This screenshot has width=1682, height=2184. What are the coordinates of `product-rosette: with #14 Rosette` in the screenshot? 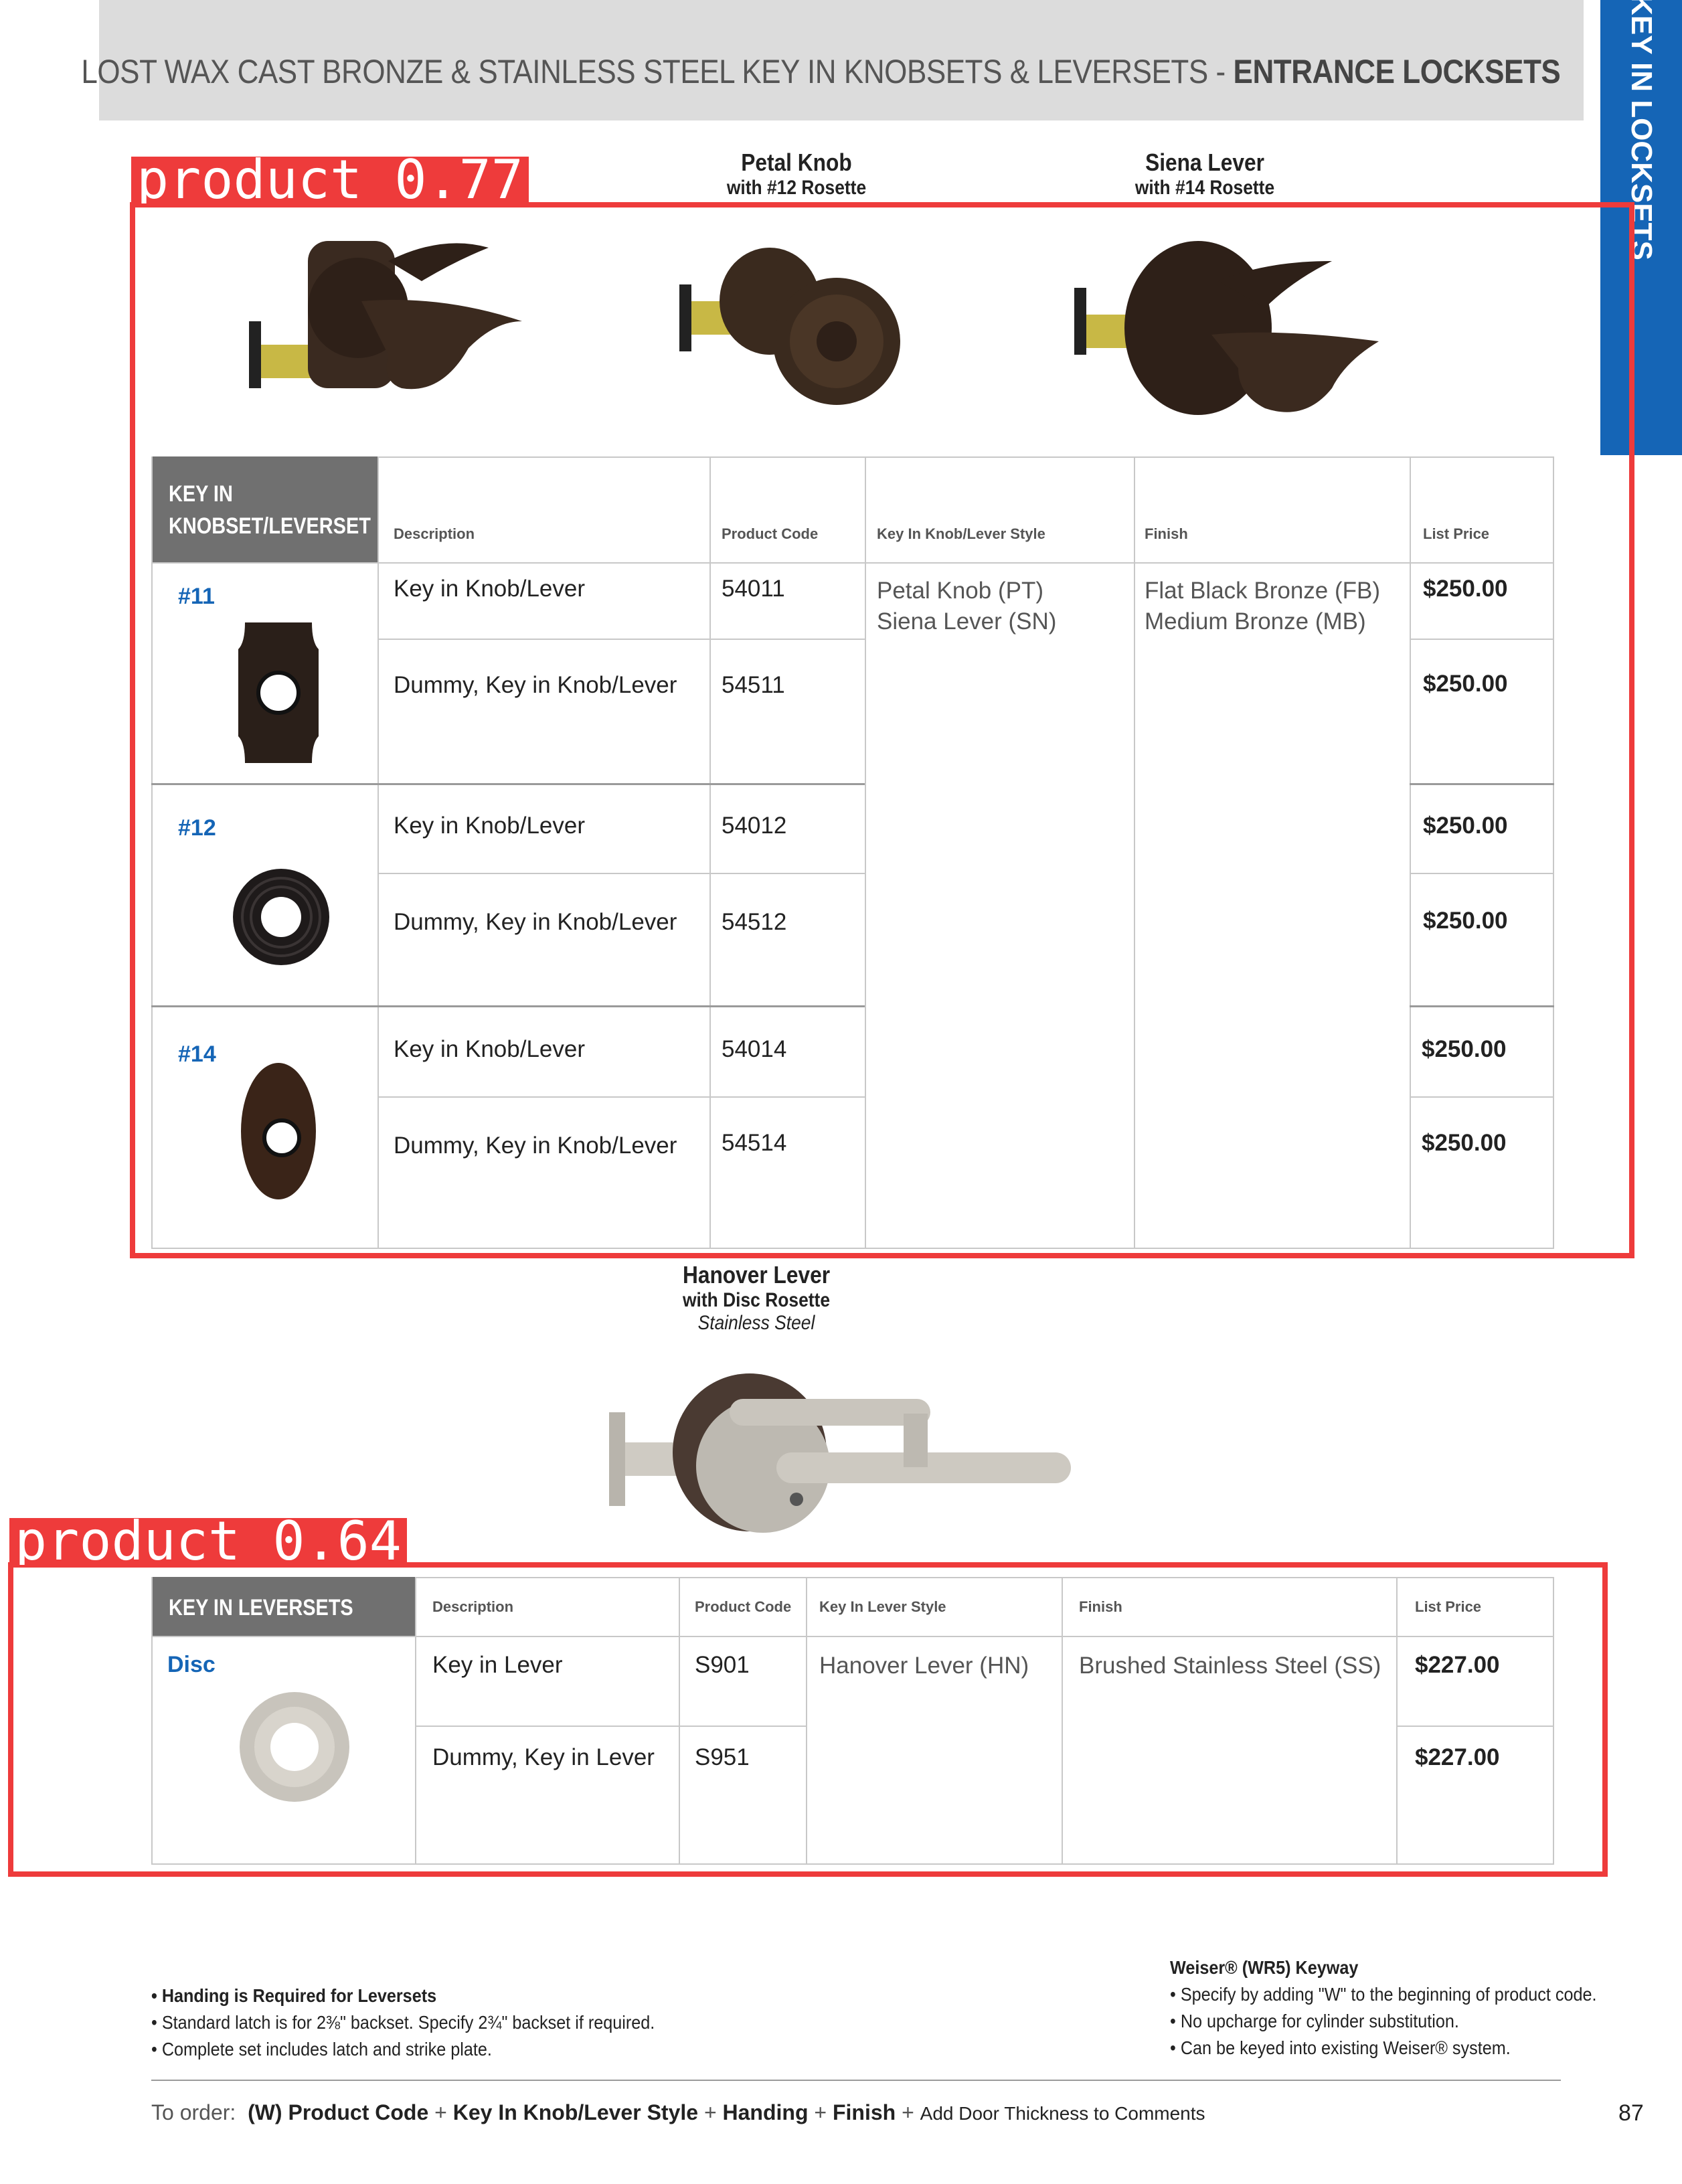 It's located at (1204, 188).